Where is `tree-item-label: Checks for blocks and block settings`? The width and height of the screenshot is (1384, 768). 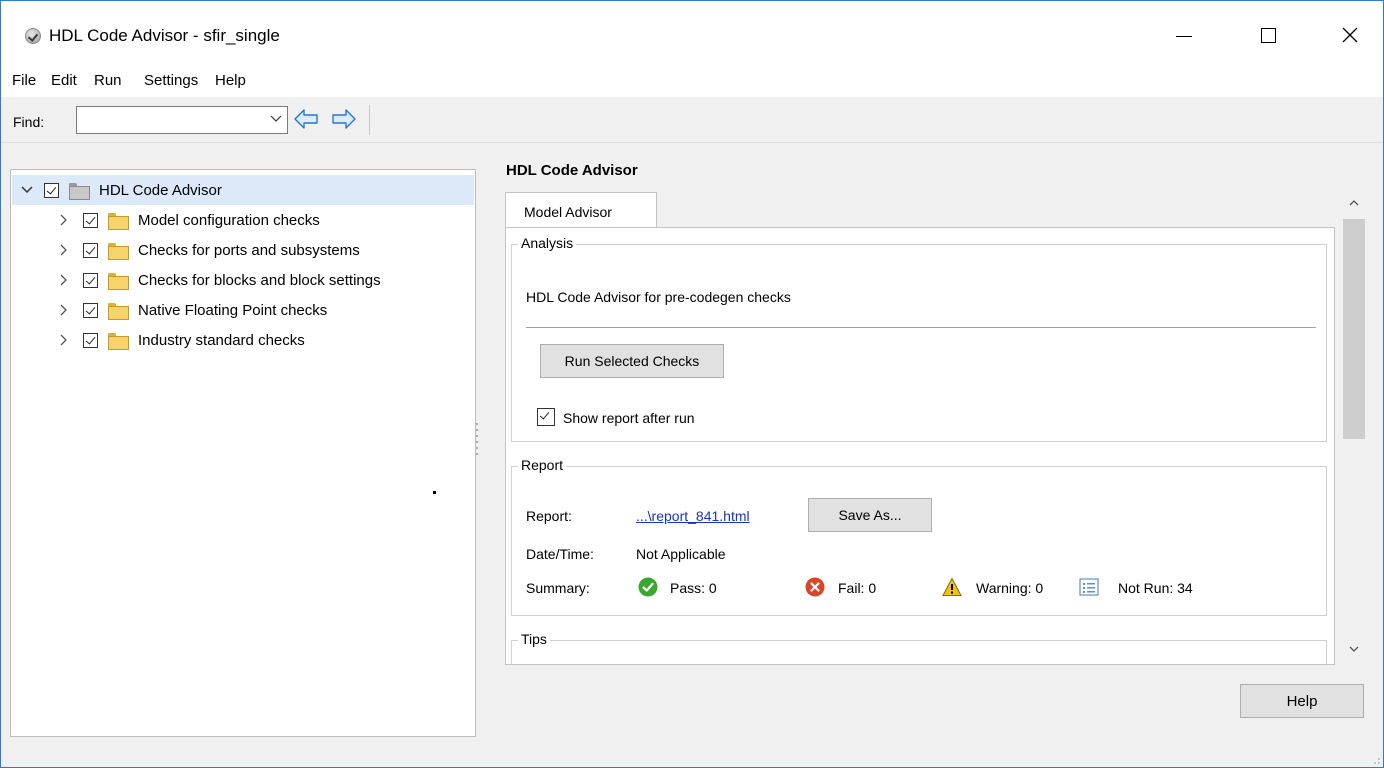 tree-item-label: Checks for blocks and block settings is located at coordinates (259, 280).